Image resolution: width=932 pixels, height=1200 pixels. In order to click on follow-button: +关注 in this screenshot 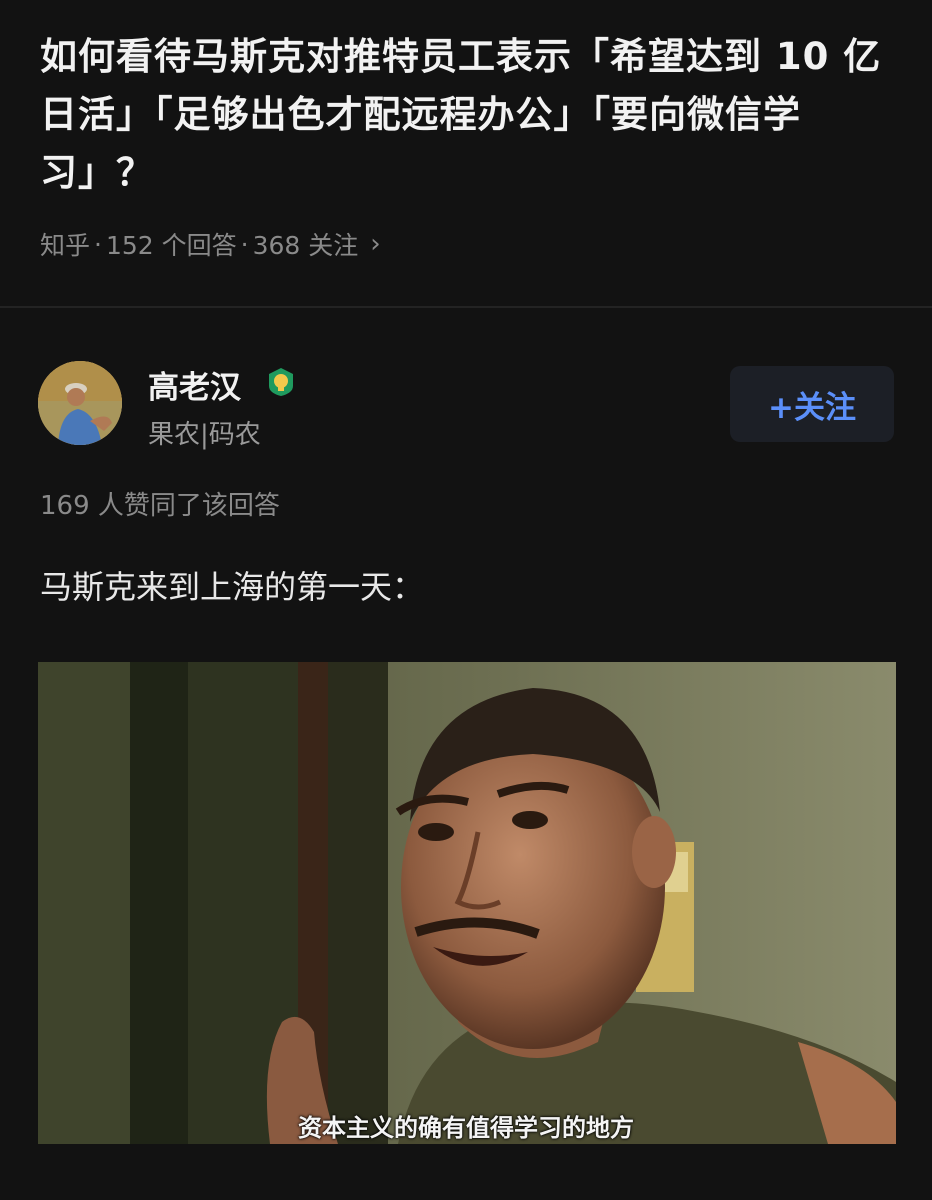, I will do `click(812, 404)`.